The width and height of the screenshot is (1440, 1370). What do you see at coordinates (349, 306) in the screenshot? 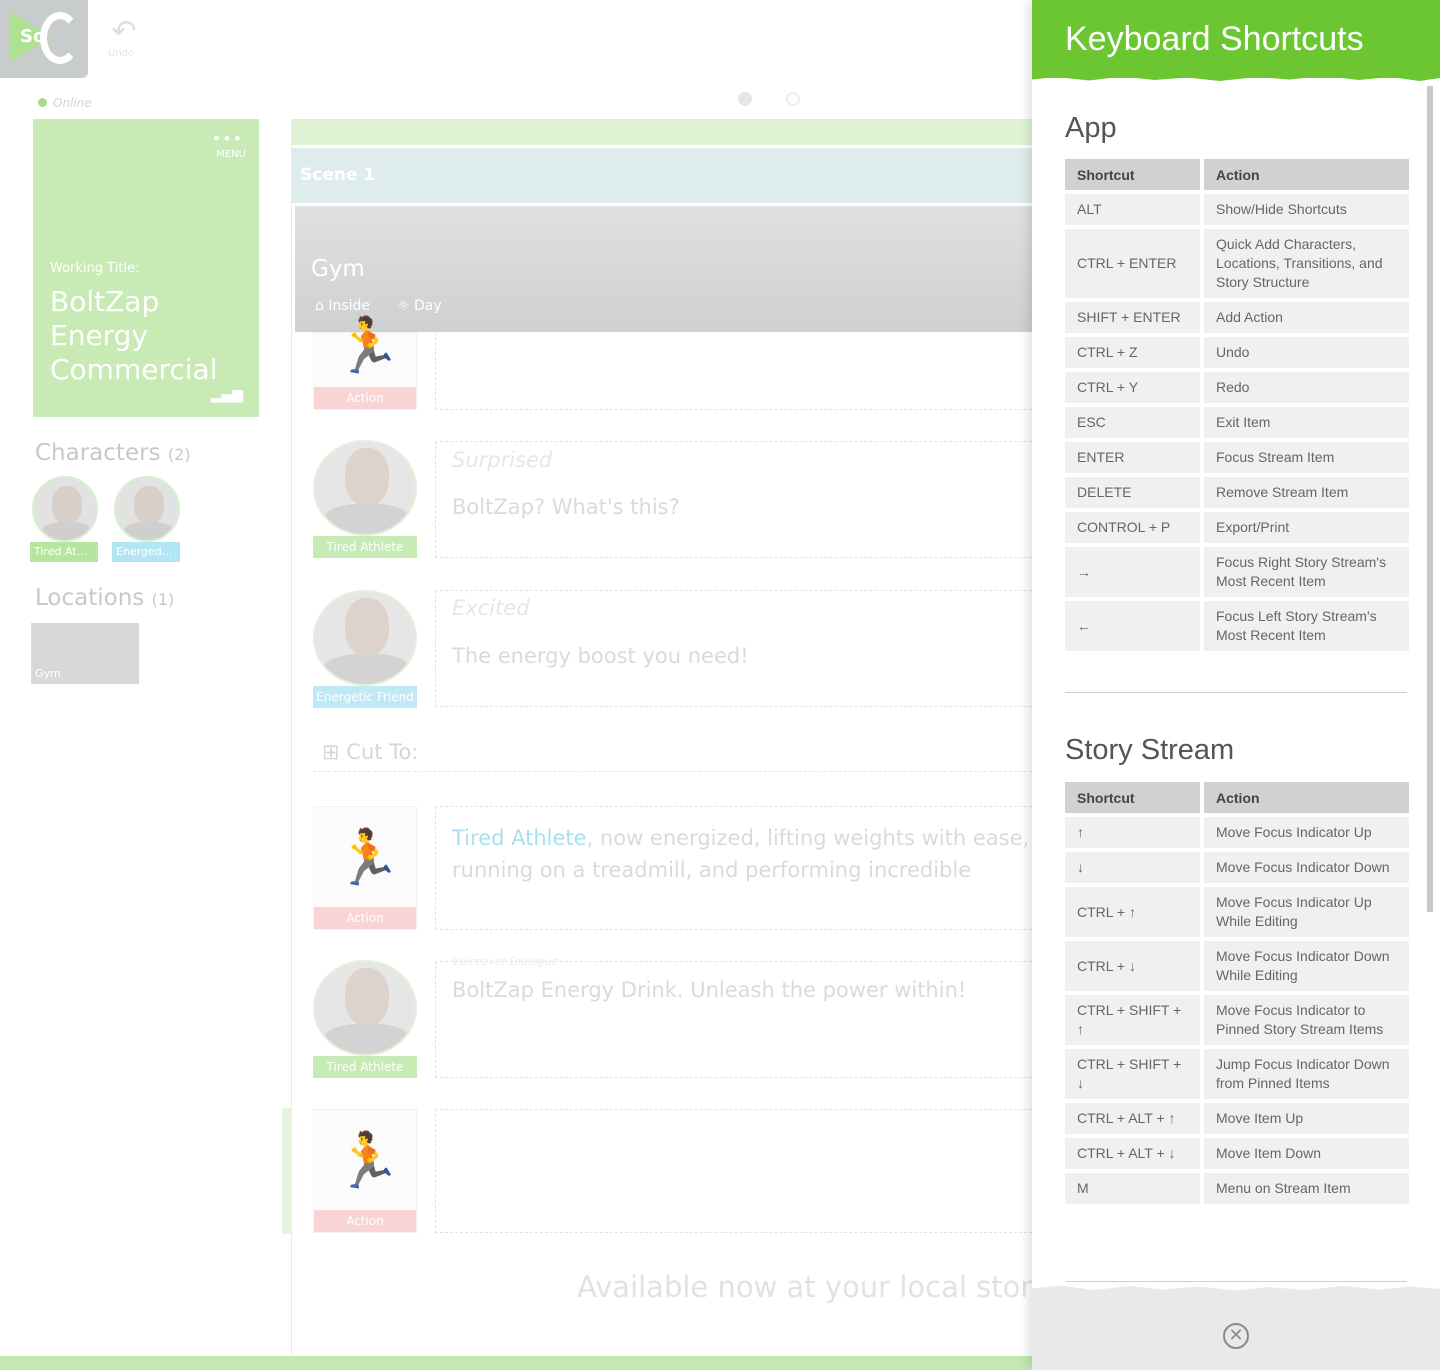
I see `location-inside-label: Inside` at bounding box center [349, 306].